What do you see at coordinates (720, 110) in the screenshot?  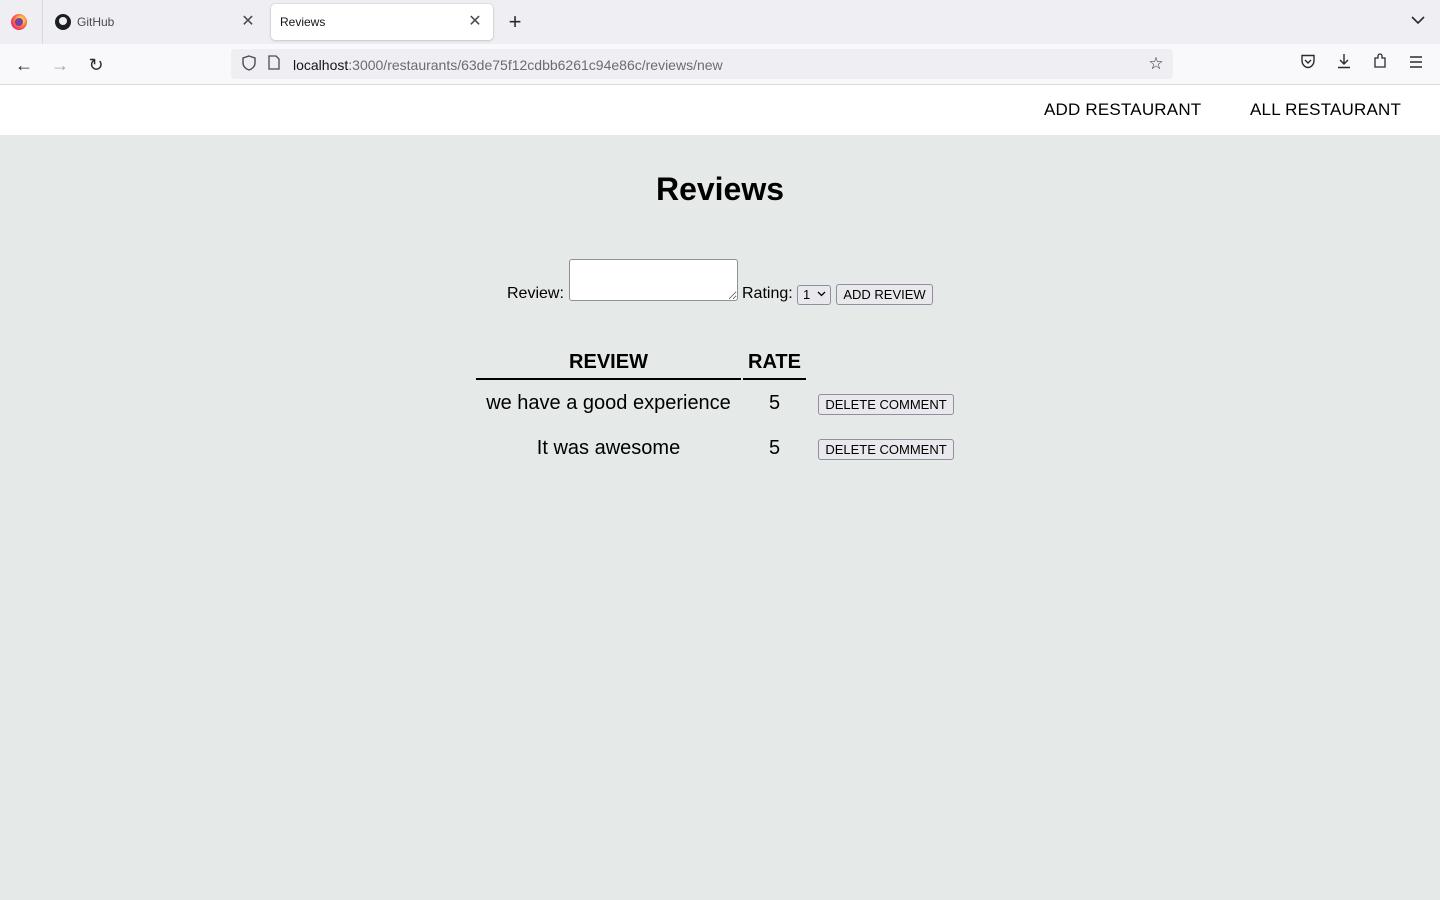 I see `site-header: ADD RESTAURANT ALL RESTAURANT` at bounding box center [720, 110].